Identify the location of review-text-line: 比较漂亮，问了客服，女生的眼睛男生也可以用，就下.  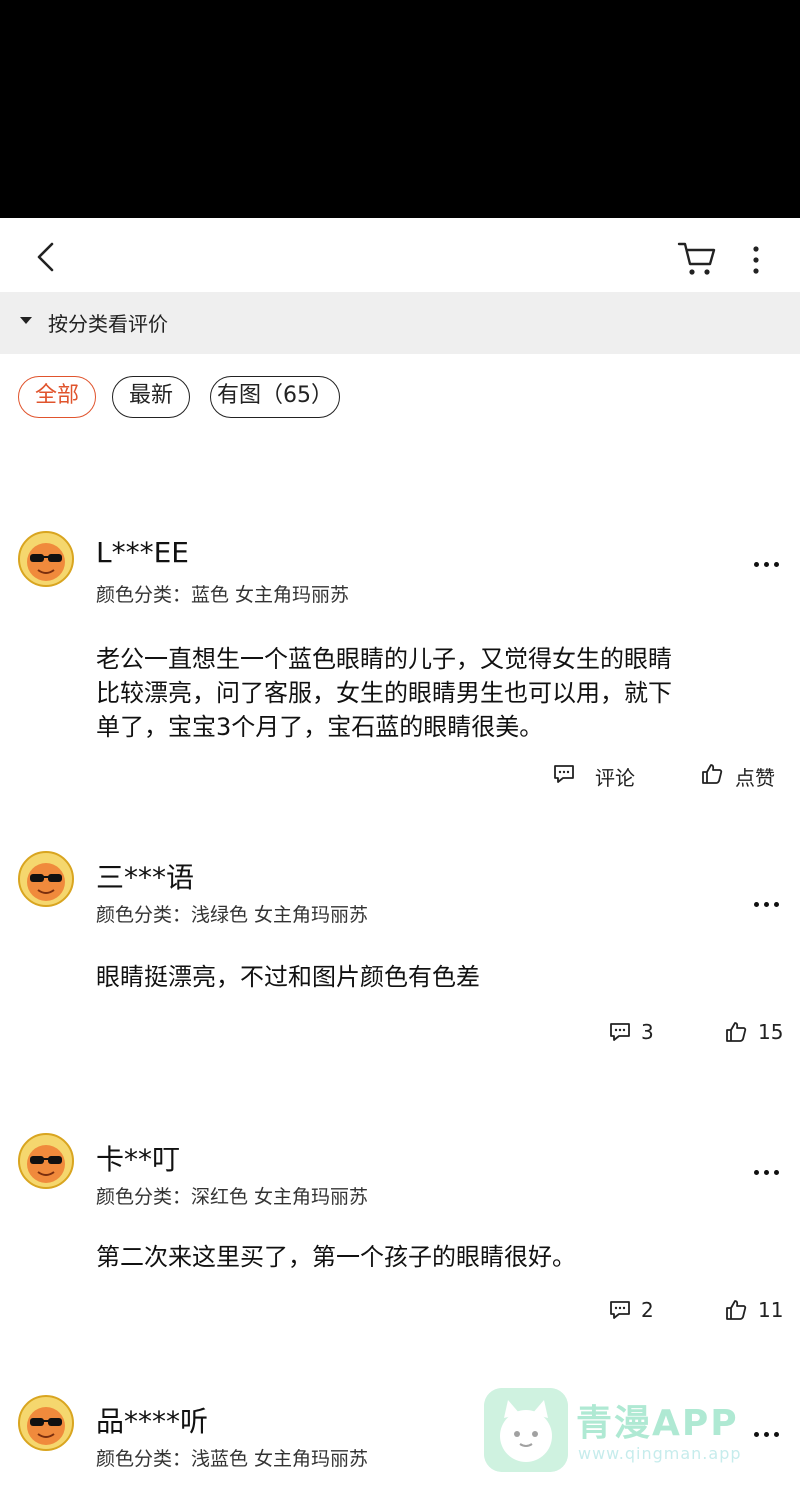
(384, 693).